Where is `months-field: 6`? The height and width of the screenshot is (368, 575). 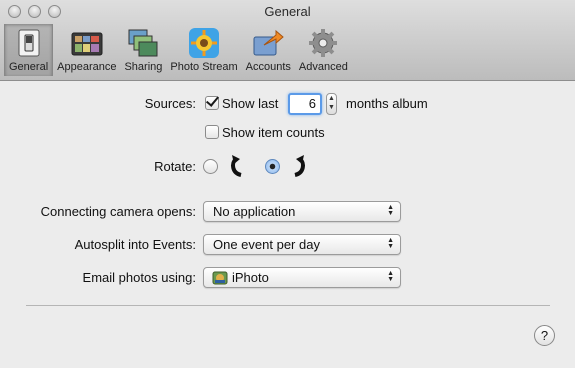 months-field: 6 is located at coordinates (305, 104).